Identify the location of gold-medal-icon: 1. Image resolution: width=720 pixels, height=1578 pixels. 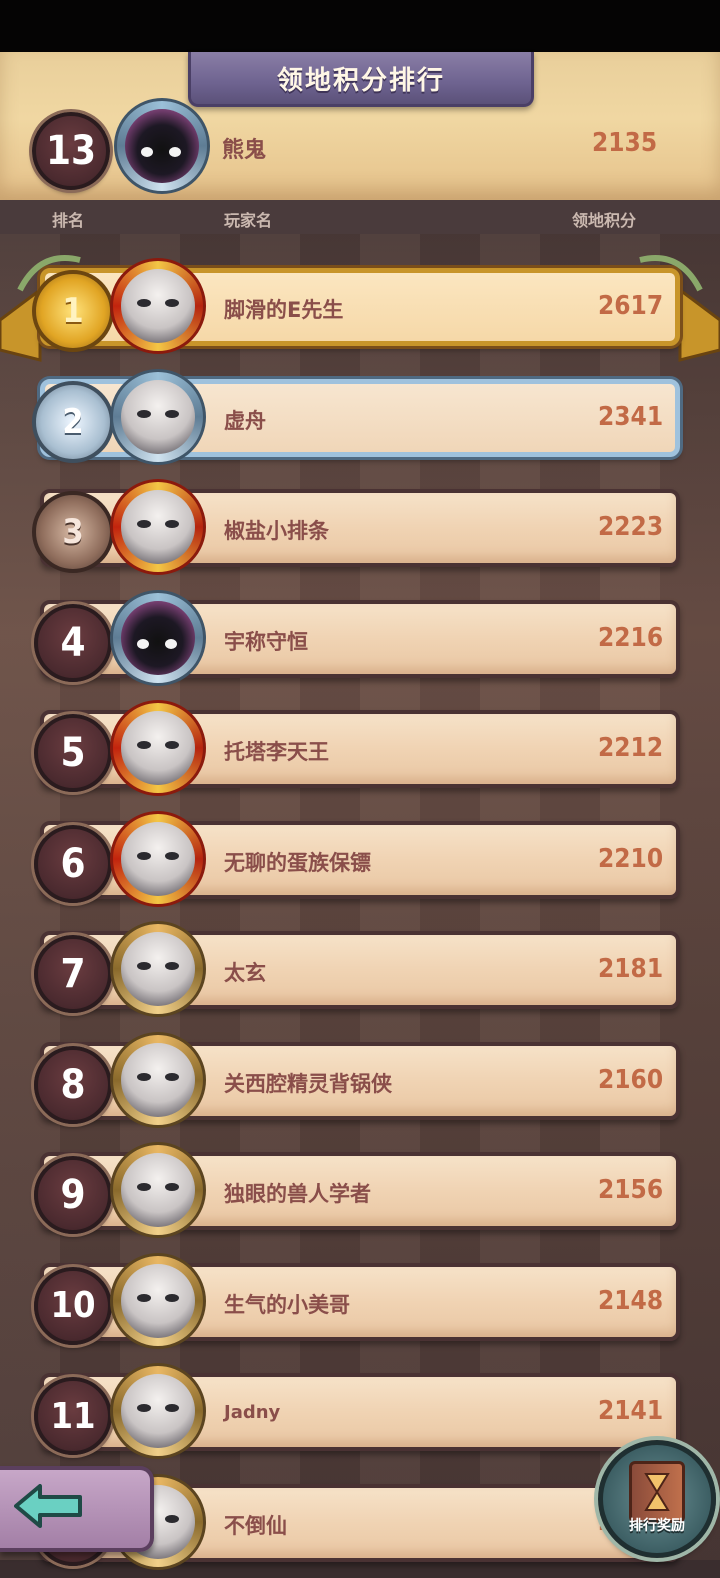
(73, 311).